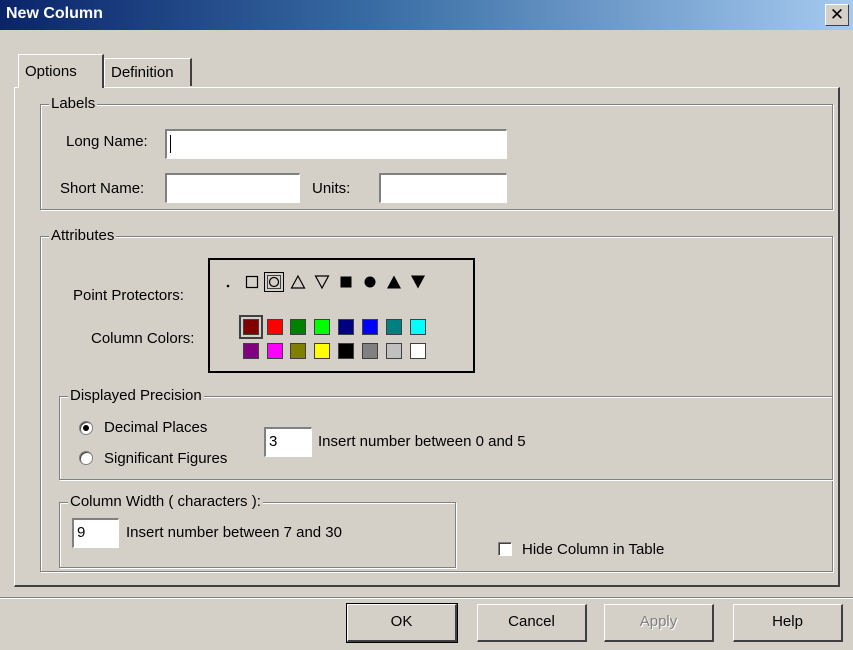  What do you see at coordinates (86, 428) in the screenshot?
I see `decimal-places-radio` at bounding box center [86, 428].